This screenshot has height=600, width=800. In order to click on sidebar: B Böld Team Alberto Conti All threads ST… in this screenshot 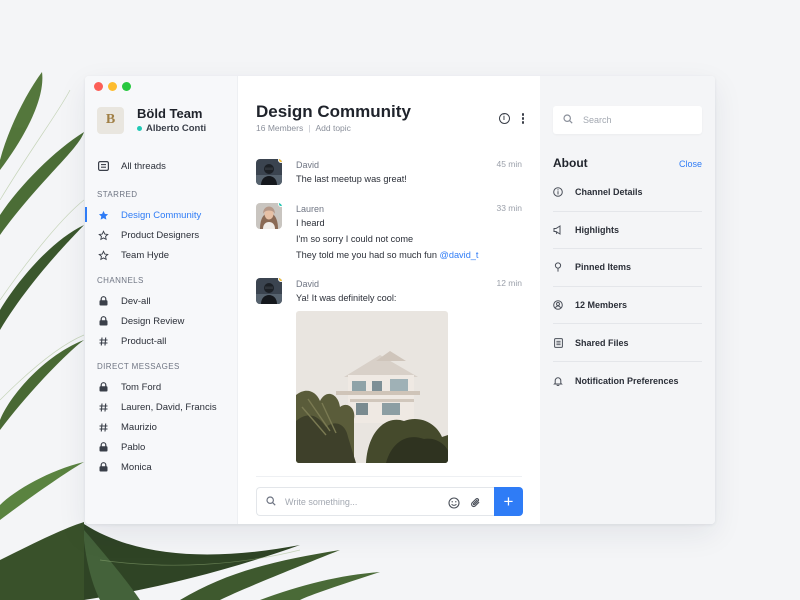, I will do `click(161, 300)`.